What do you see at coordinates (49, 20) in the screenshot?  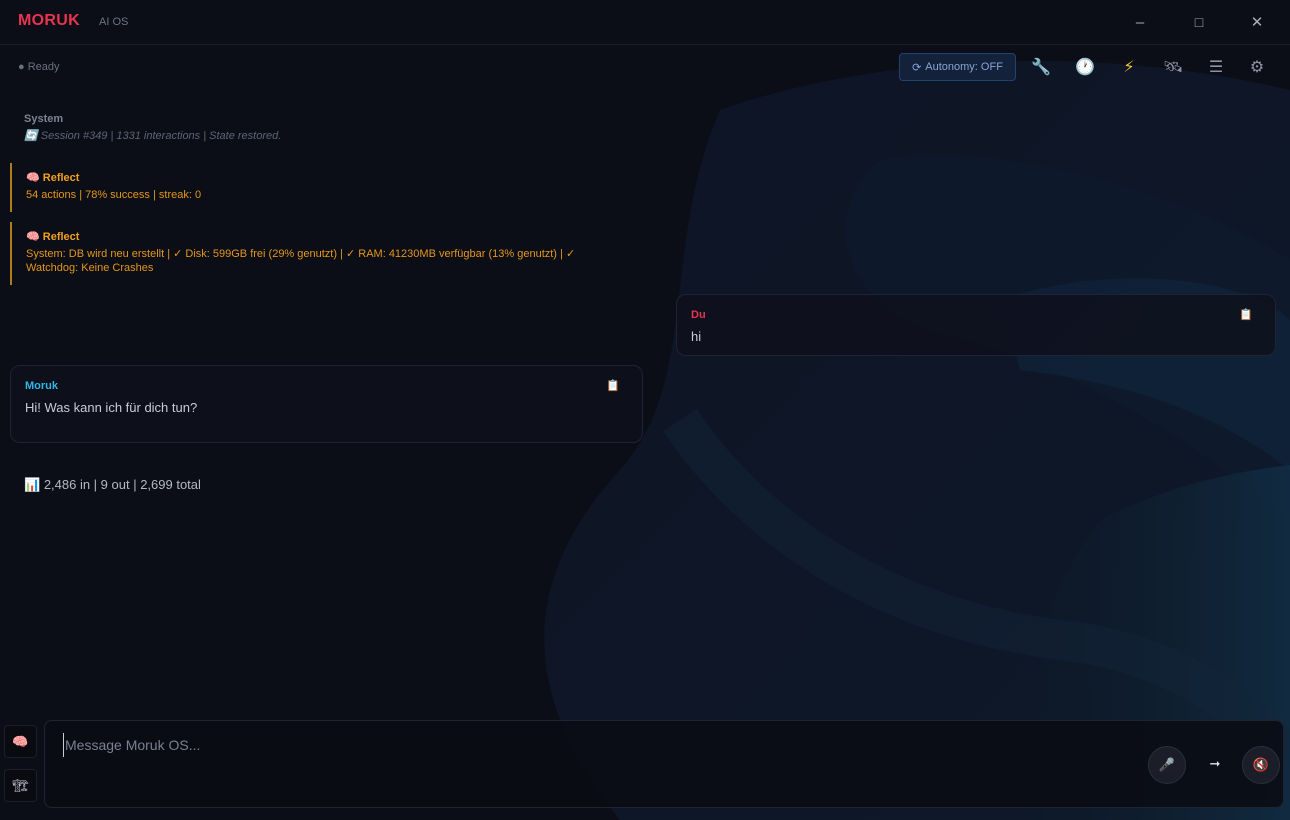 I see `app-logo: MORUK` at bounding box center [49, 20].